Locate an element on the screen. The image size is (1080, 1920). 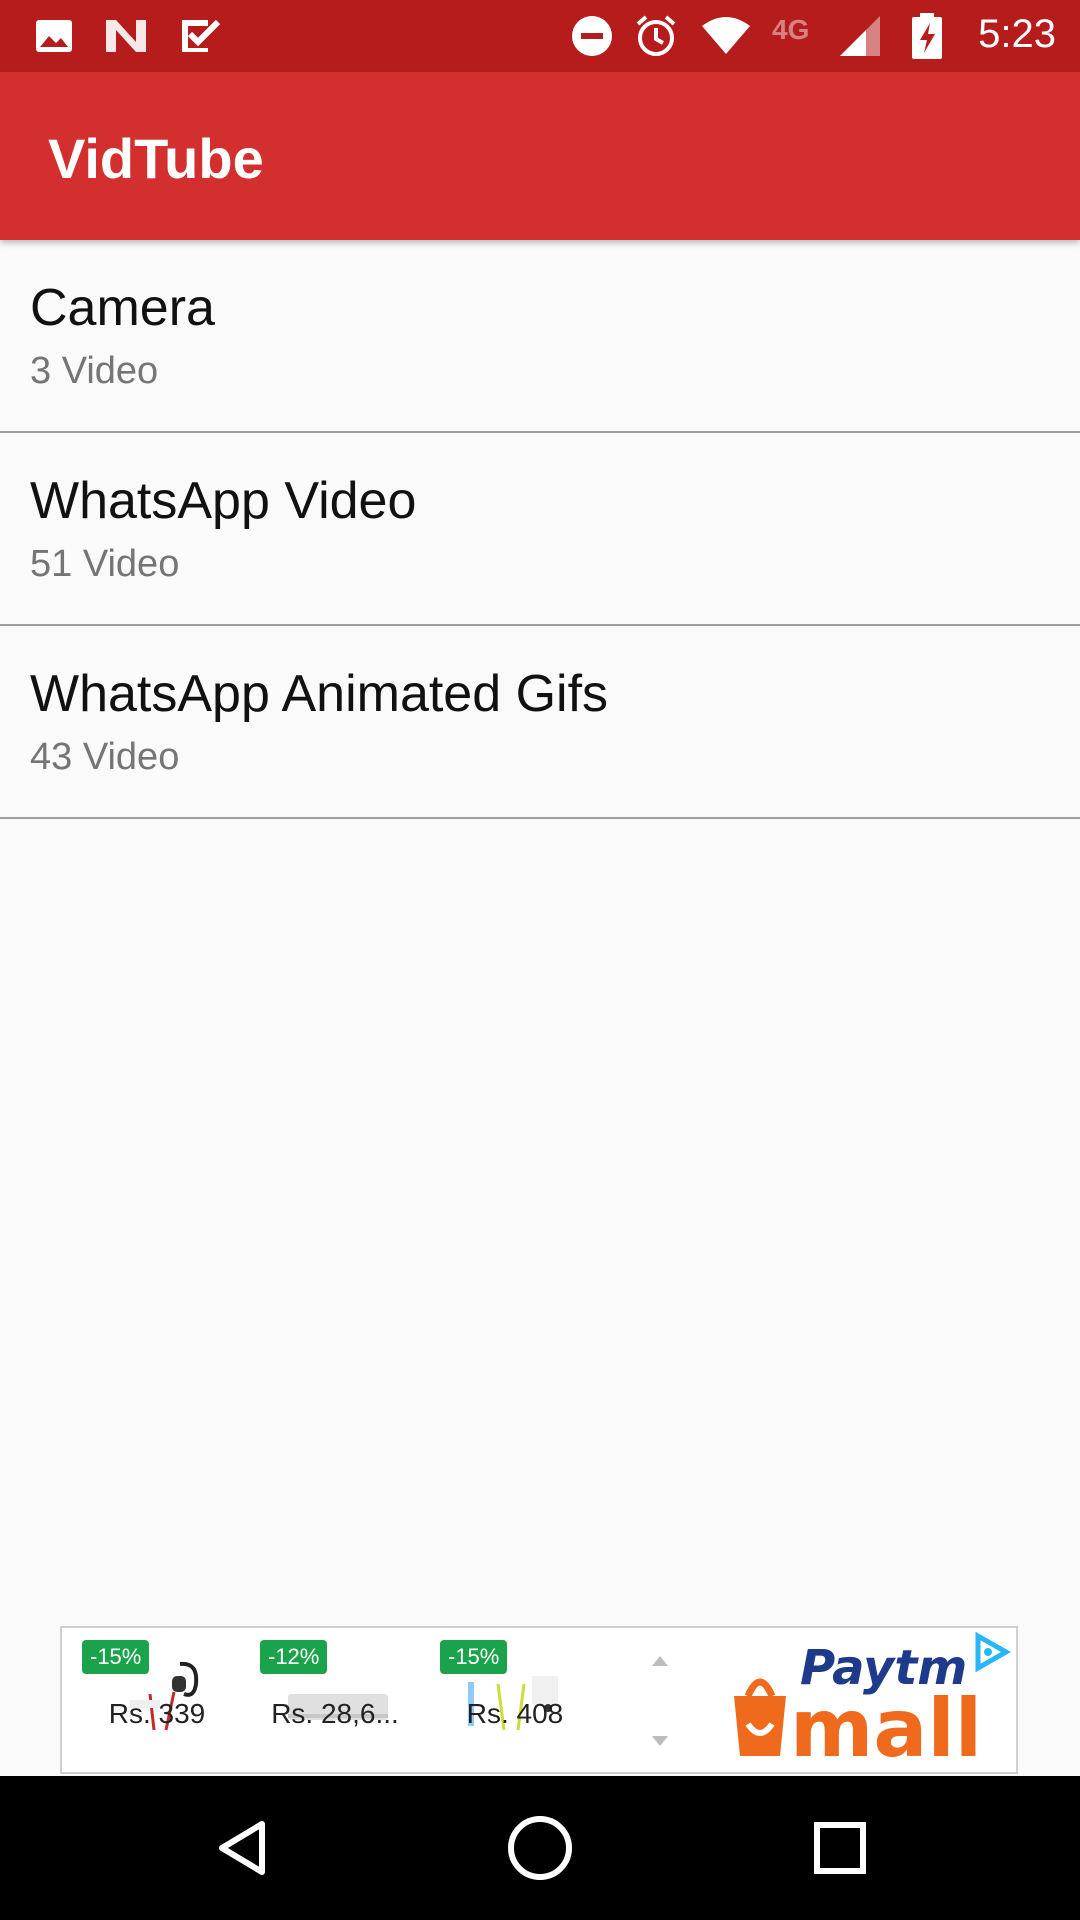
folder-item-whatsapp-animated-gifs: WhatsApp Animated Gifs 43 Video is located at coordinates (540, 722).